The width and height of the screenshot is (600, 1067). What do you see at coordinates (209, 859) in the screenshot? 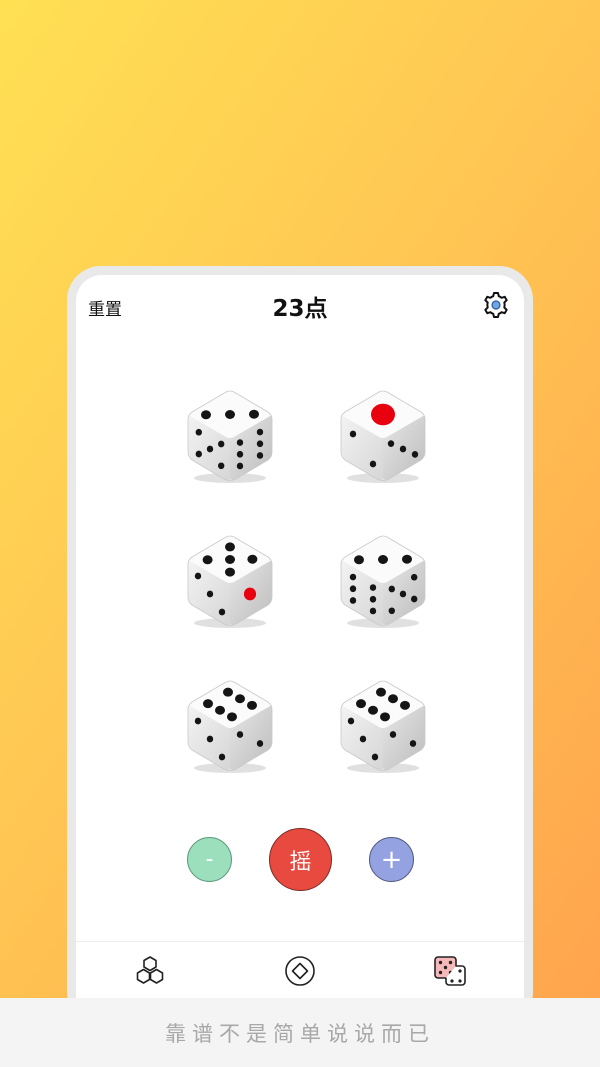
I see `remove-die-button: -` at bounding box center [209, 859].